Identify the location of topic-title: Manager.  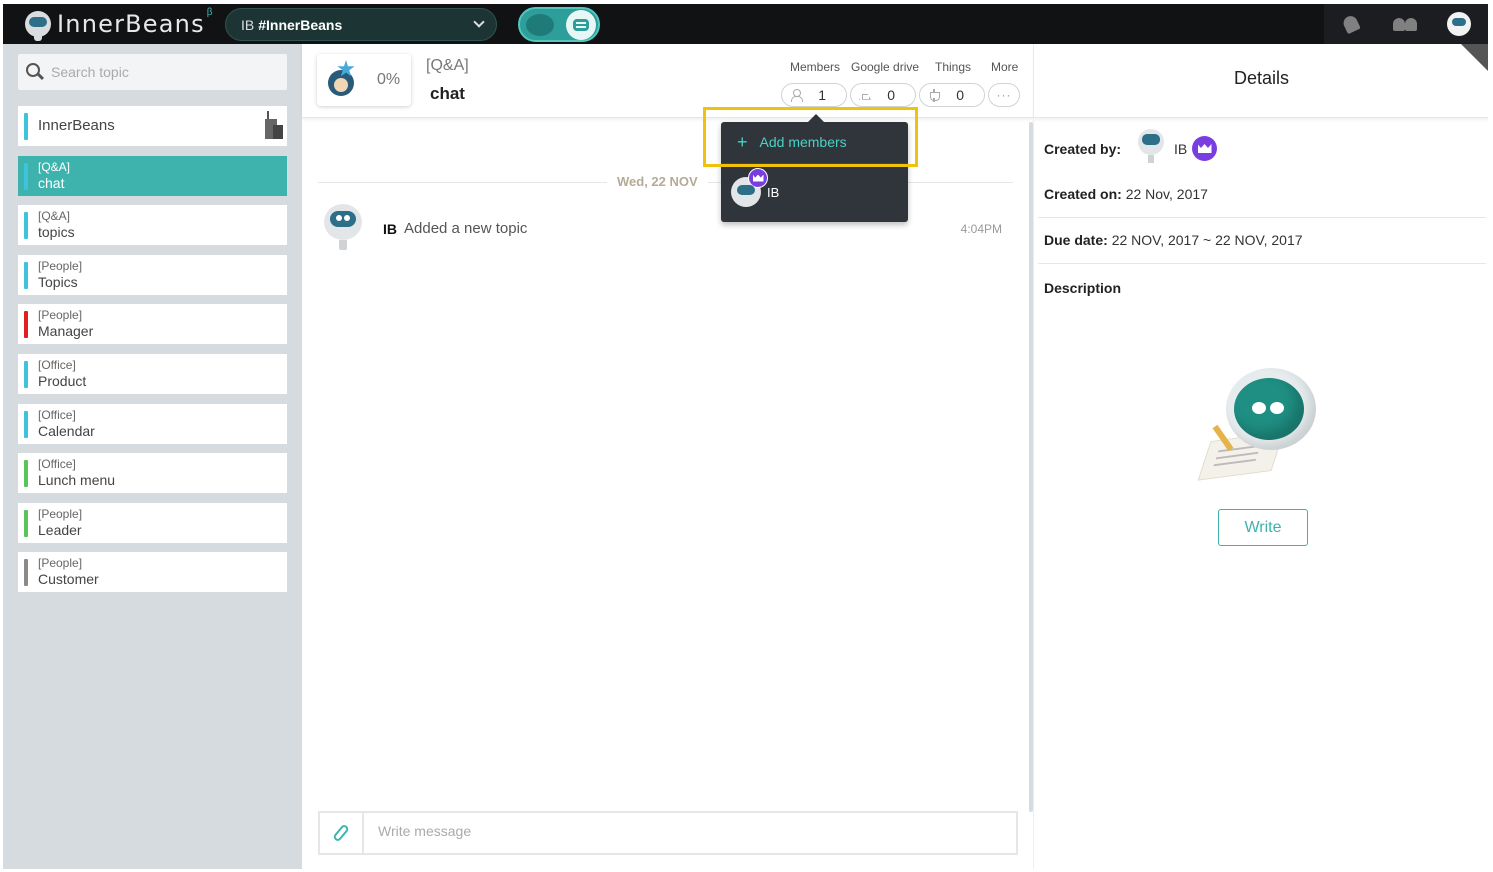
(66, 331).